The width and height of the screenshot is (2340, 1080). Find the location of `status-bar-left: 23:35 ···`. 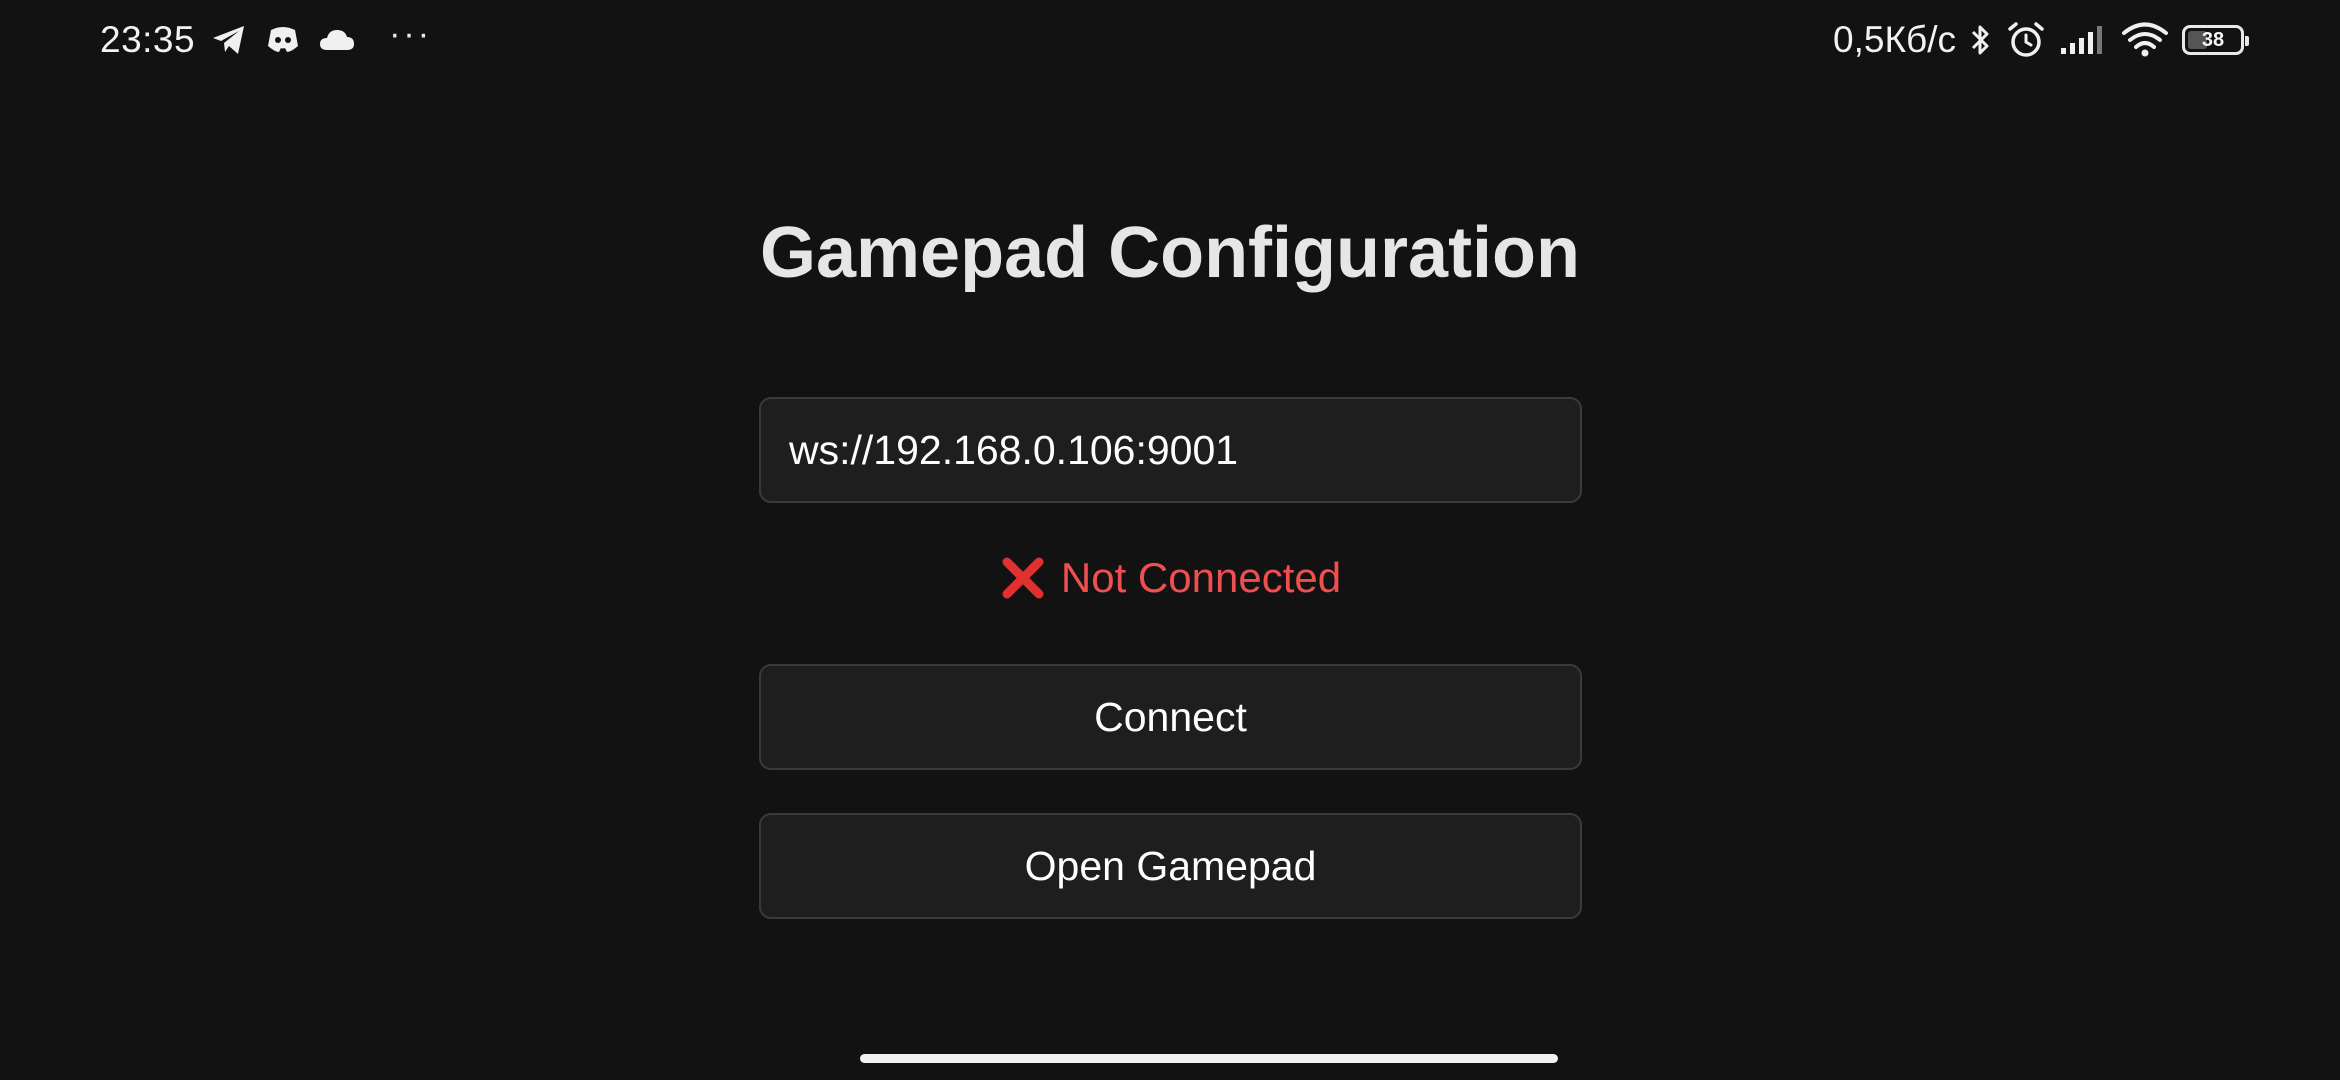

status-bar-left: 23:35 ··· is located at coordinates (266, 40).